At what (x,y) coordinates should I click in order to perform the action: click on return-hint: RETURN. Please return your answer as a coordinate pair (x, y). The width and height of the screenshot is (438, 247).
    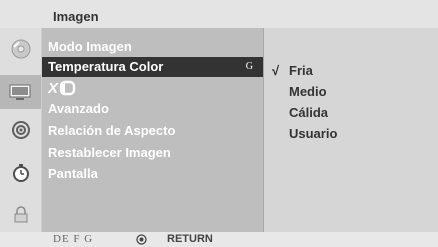
    Looking at the image, I should click on (190, 239).